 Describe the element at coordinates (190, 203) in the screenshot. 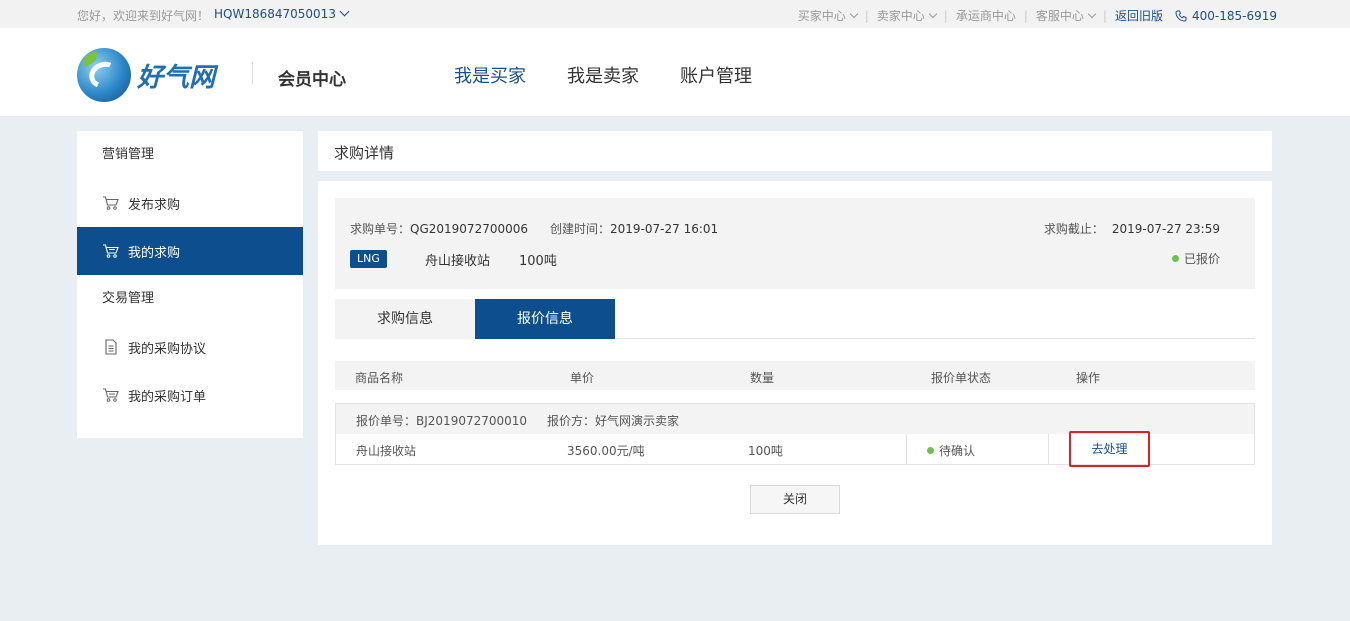

I see `sidebar-item-publish-request: 发布求购` at that location.